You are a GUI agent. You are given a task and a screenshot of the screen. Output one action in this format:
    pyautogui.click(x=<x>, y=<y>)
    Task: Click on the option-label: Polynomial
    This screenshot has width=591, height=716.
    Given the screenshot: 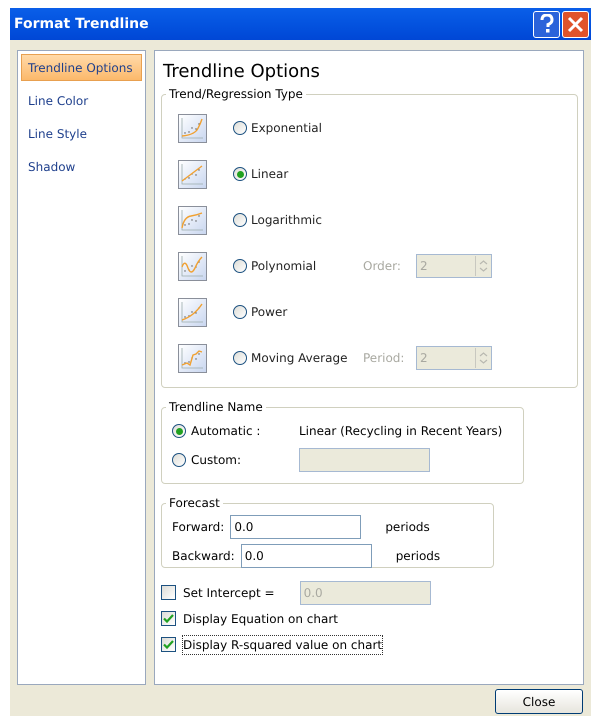 What is the action you would take?
    pyautogui.click(x=283, y=266)
    